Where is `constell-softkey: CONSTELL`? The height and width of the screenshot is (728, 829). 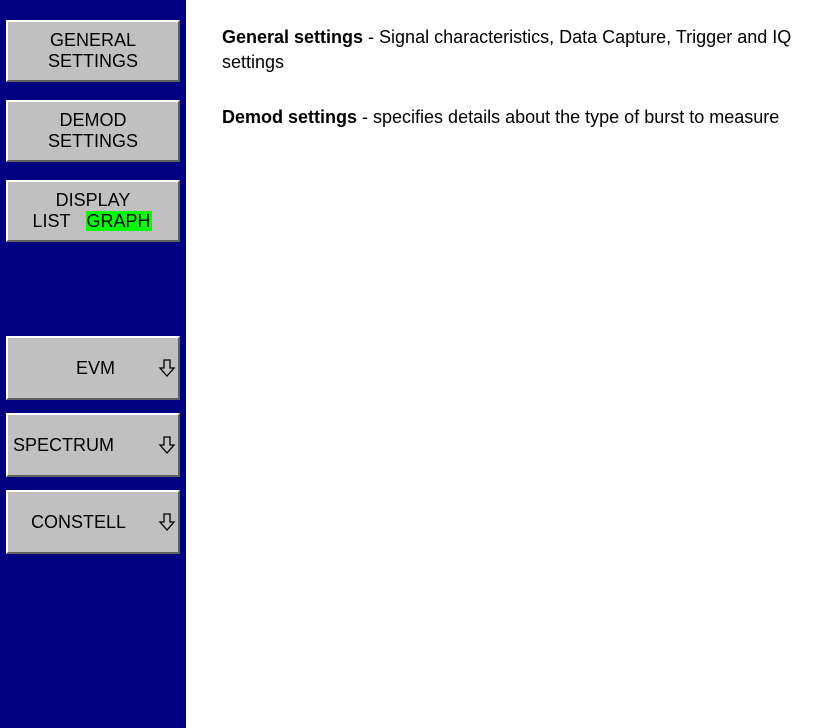 constell-softkey: CONSTELL is located at coordinates (93, 522).